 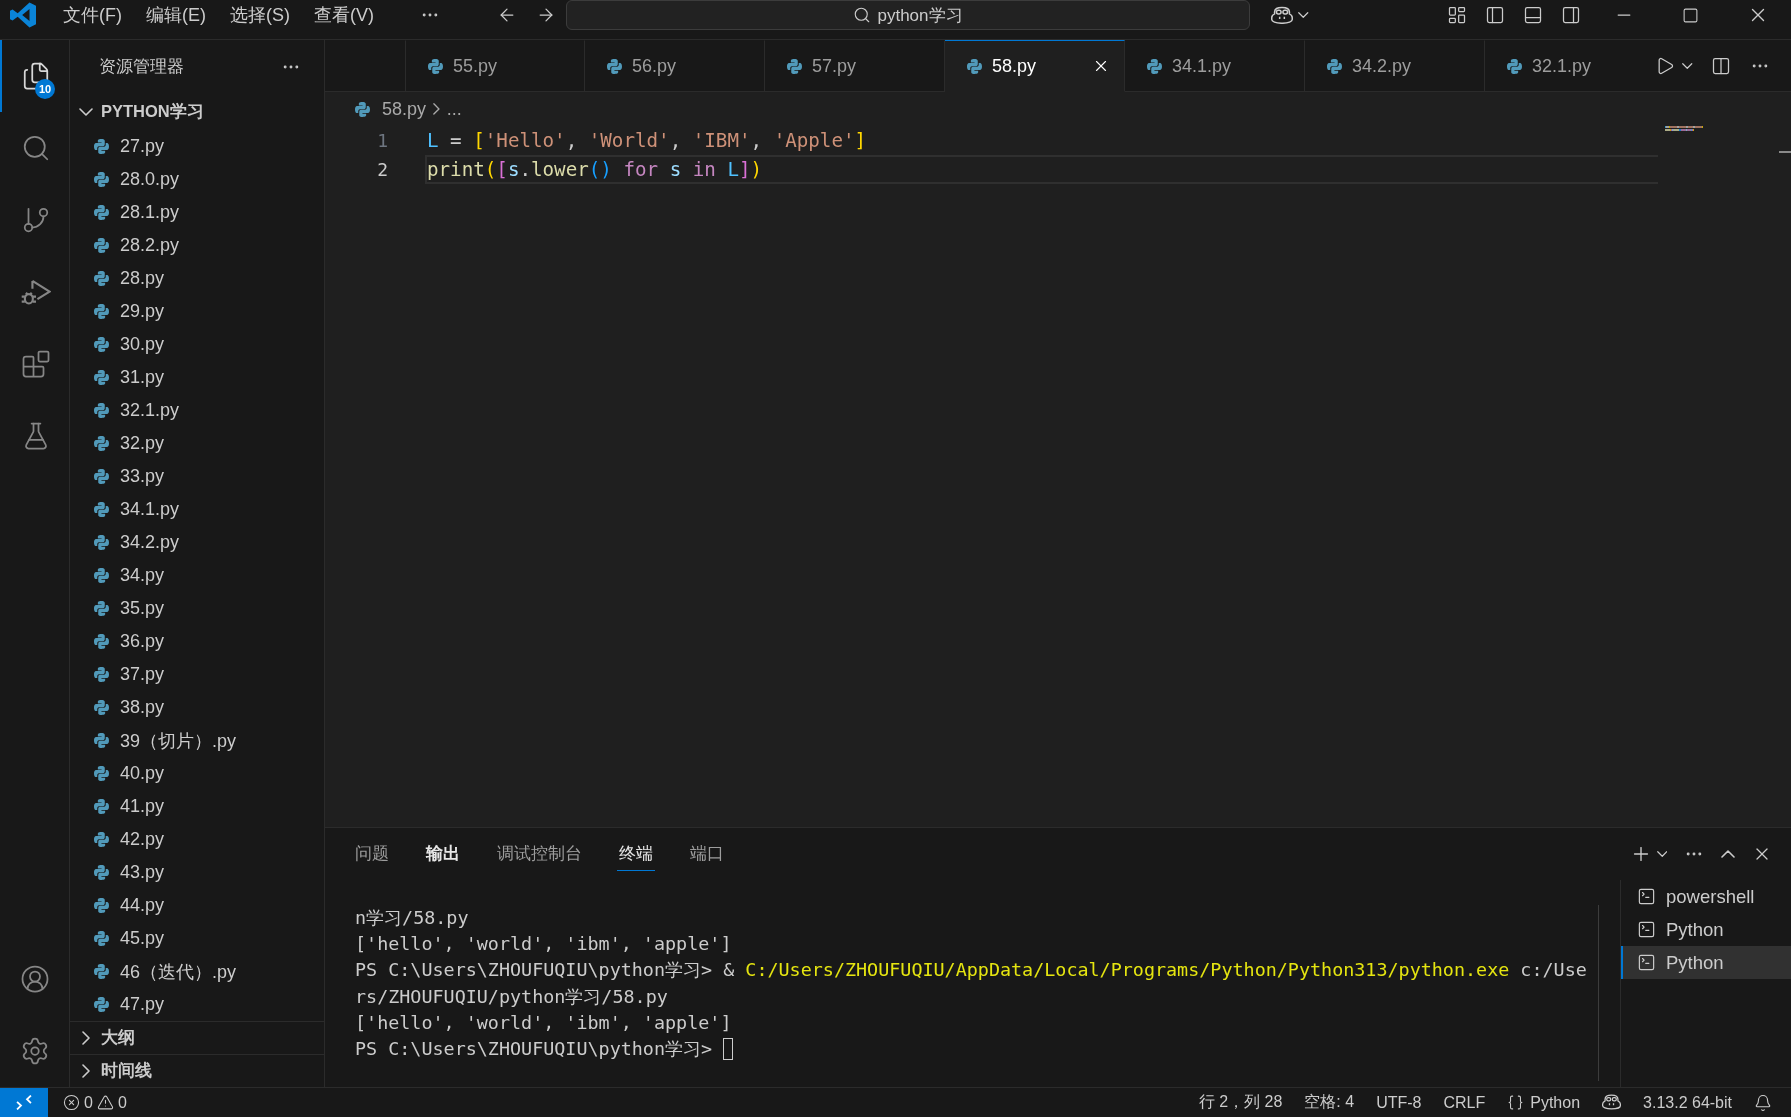 What do you see at coordinates (197, 641) in the screenshot?
I see `file-item: 36.py` at bounding box center [197, 641].